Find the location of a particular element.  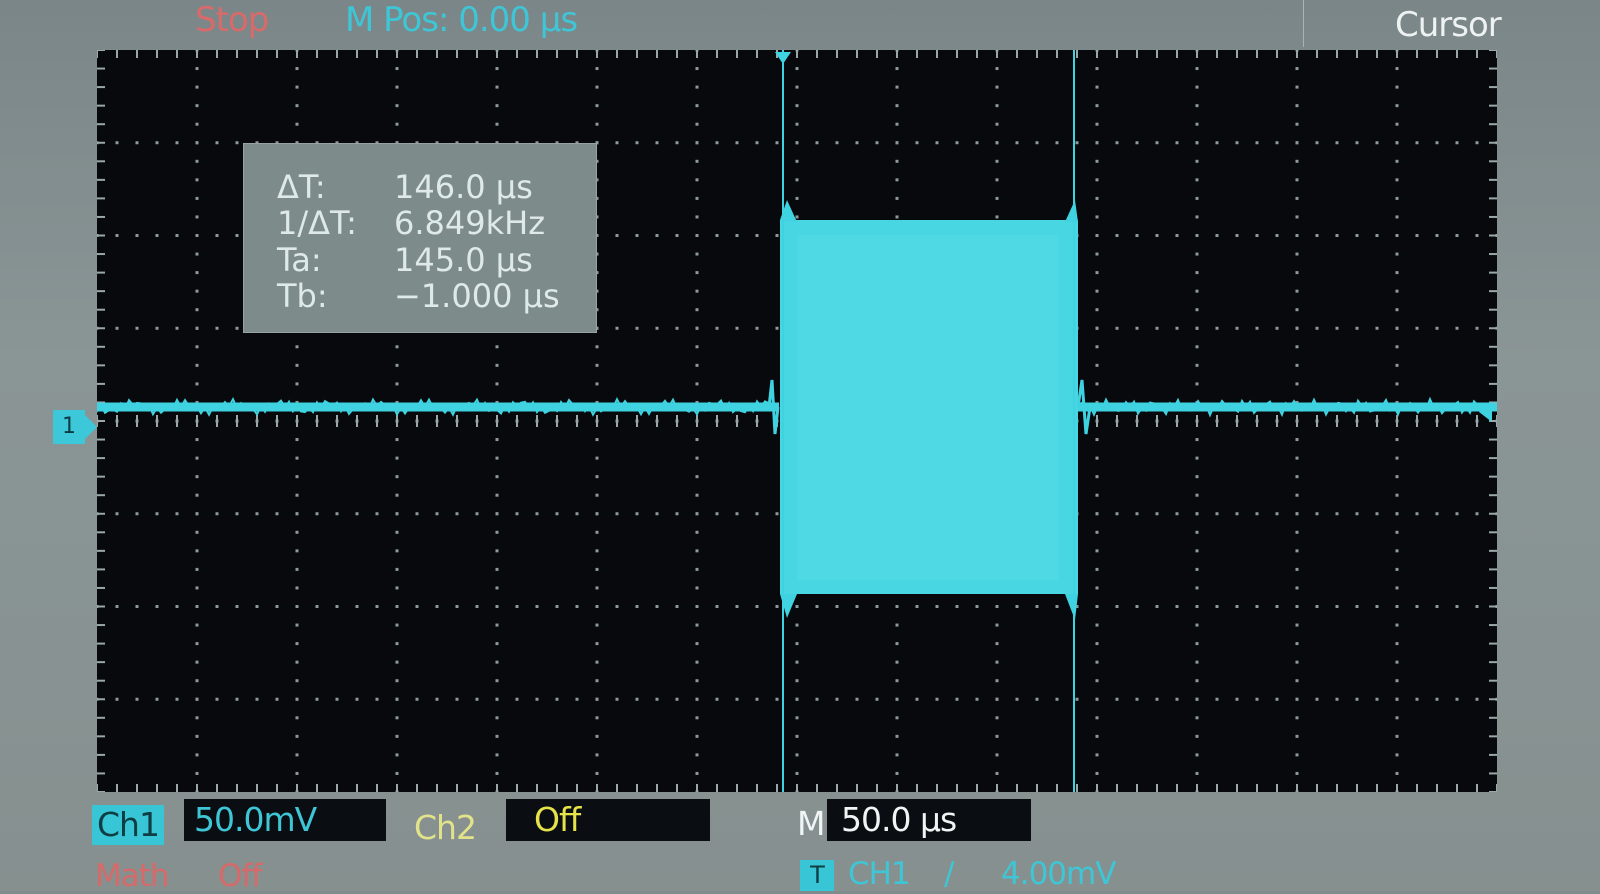

ta-value: 145.0 µs is located at coordinates (463, 260).